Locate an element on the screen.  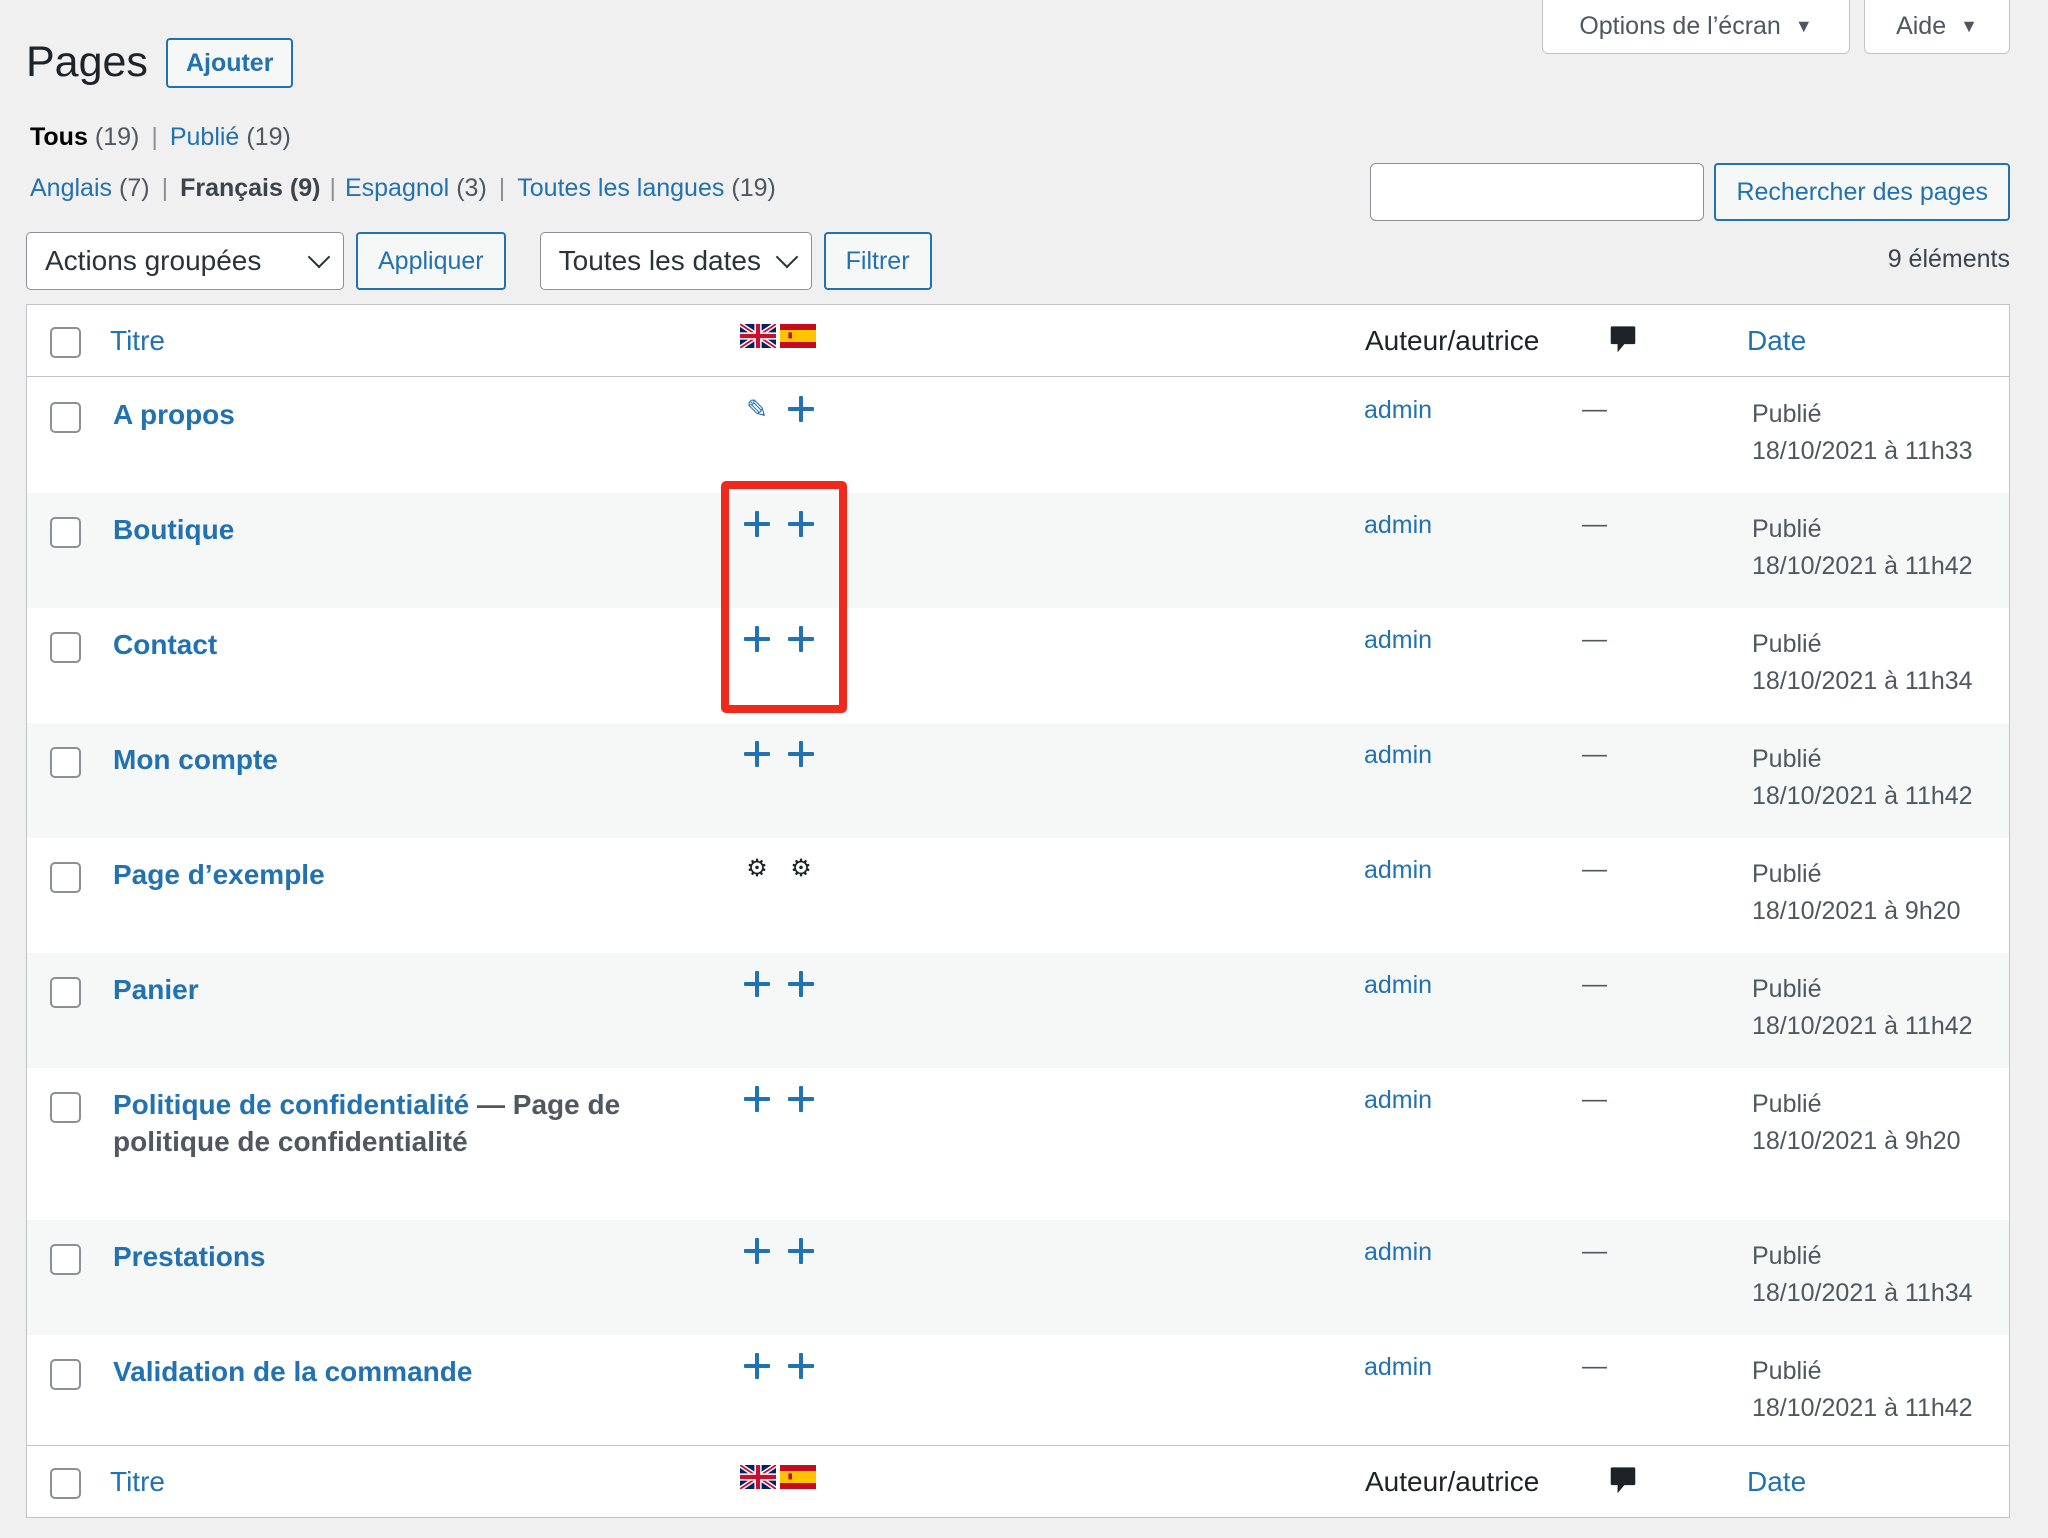
screen-options-button: Options de l’écran ▼ is located at coordinates (1696, 27).